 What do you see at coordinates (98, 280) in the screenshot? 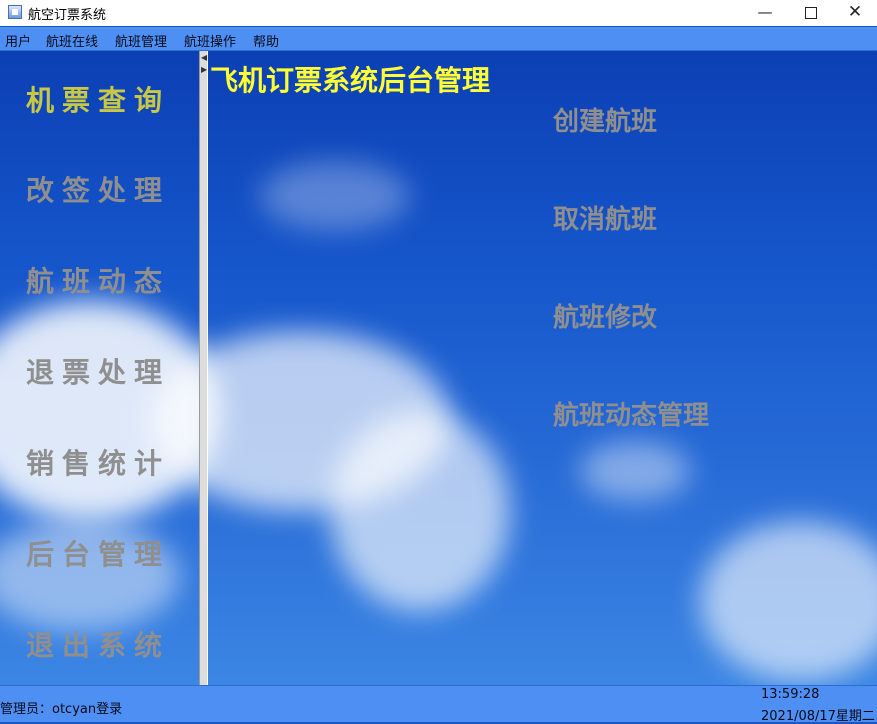
I see `sidebar-item-flight-status: 航班动态` at bounding box center [98, 280].